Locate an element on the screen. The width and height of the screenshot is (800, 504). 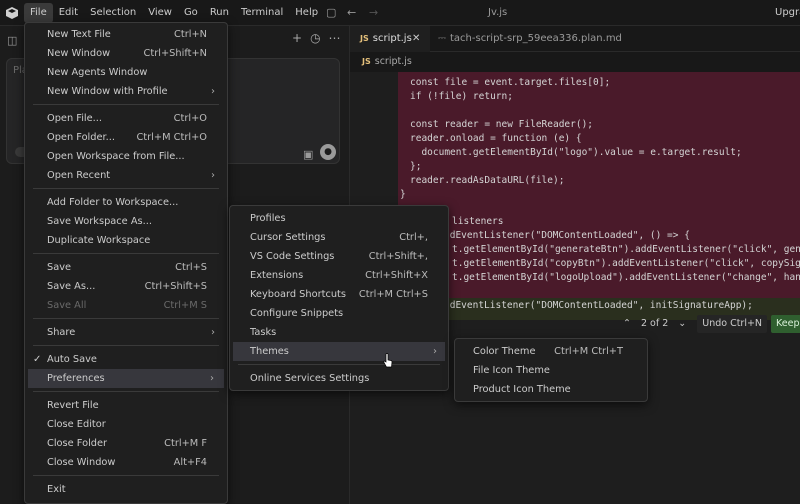
chat-icon: ▢ is located at coordinates (331, 12).